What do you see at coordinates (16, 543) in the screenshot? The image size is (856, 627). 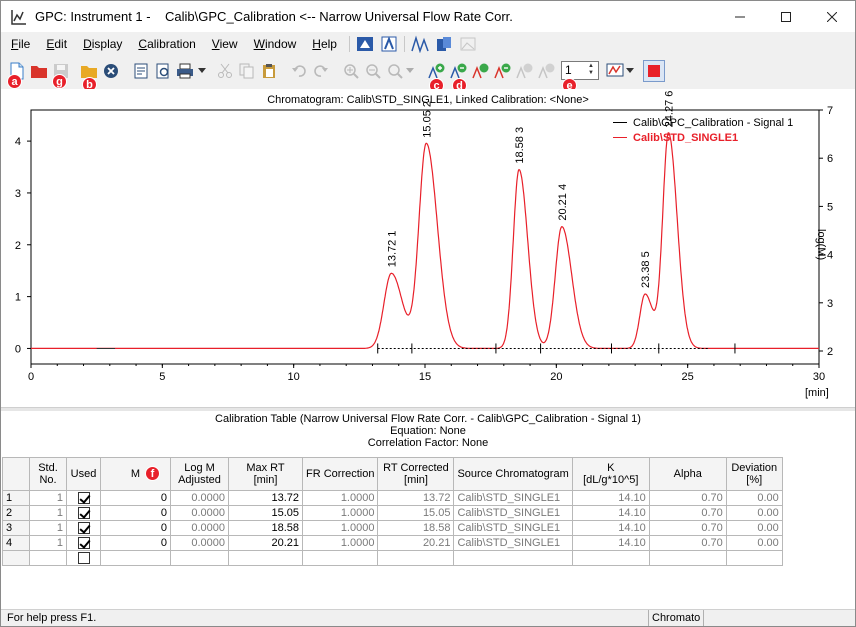 I see `row-header: 4` at bounding box center [16, 543].